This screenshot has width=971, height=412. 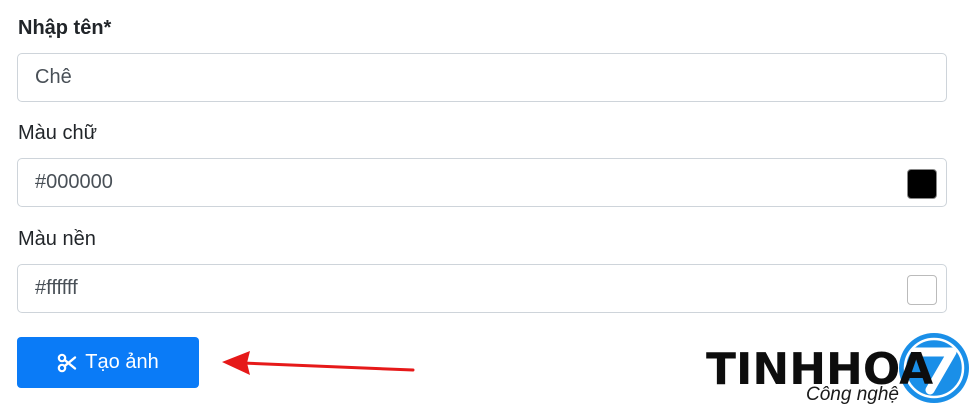 What do you see at coordinates (122, 362) in the screenshot?
I see `create-image-label: Tạo ảnh` at bounding box center [122, 362].